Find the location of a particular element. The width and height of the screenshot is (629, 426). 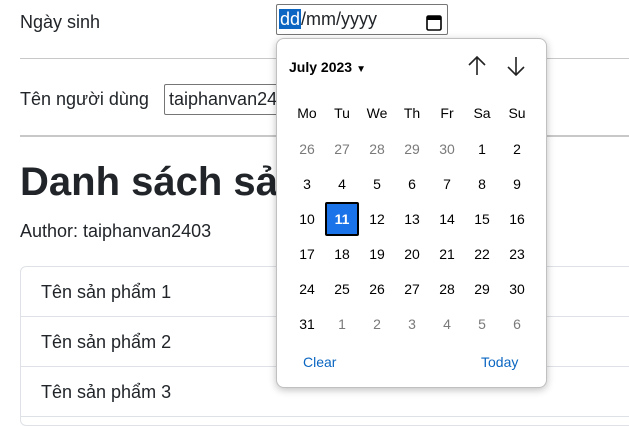

arrow-down-icon is located at coordinates (516, 67).